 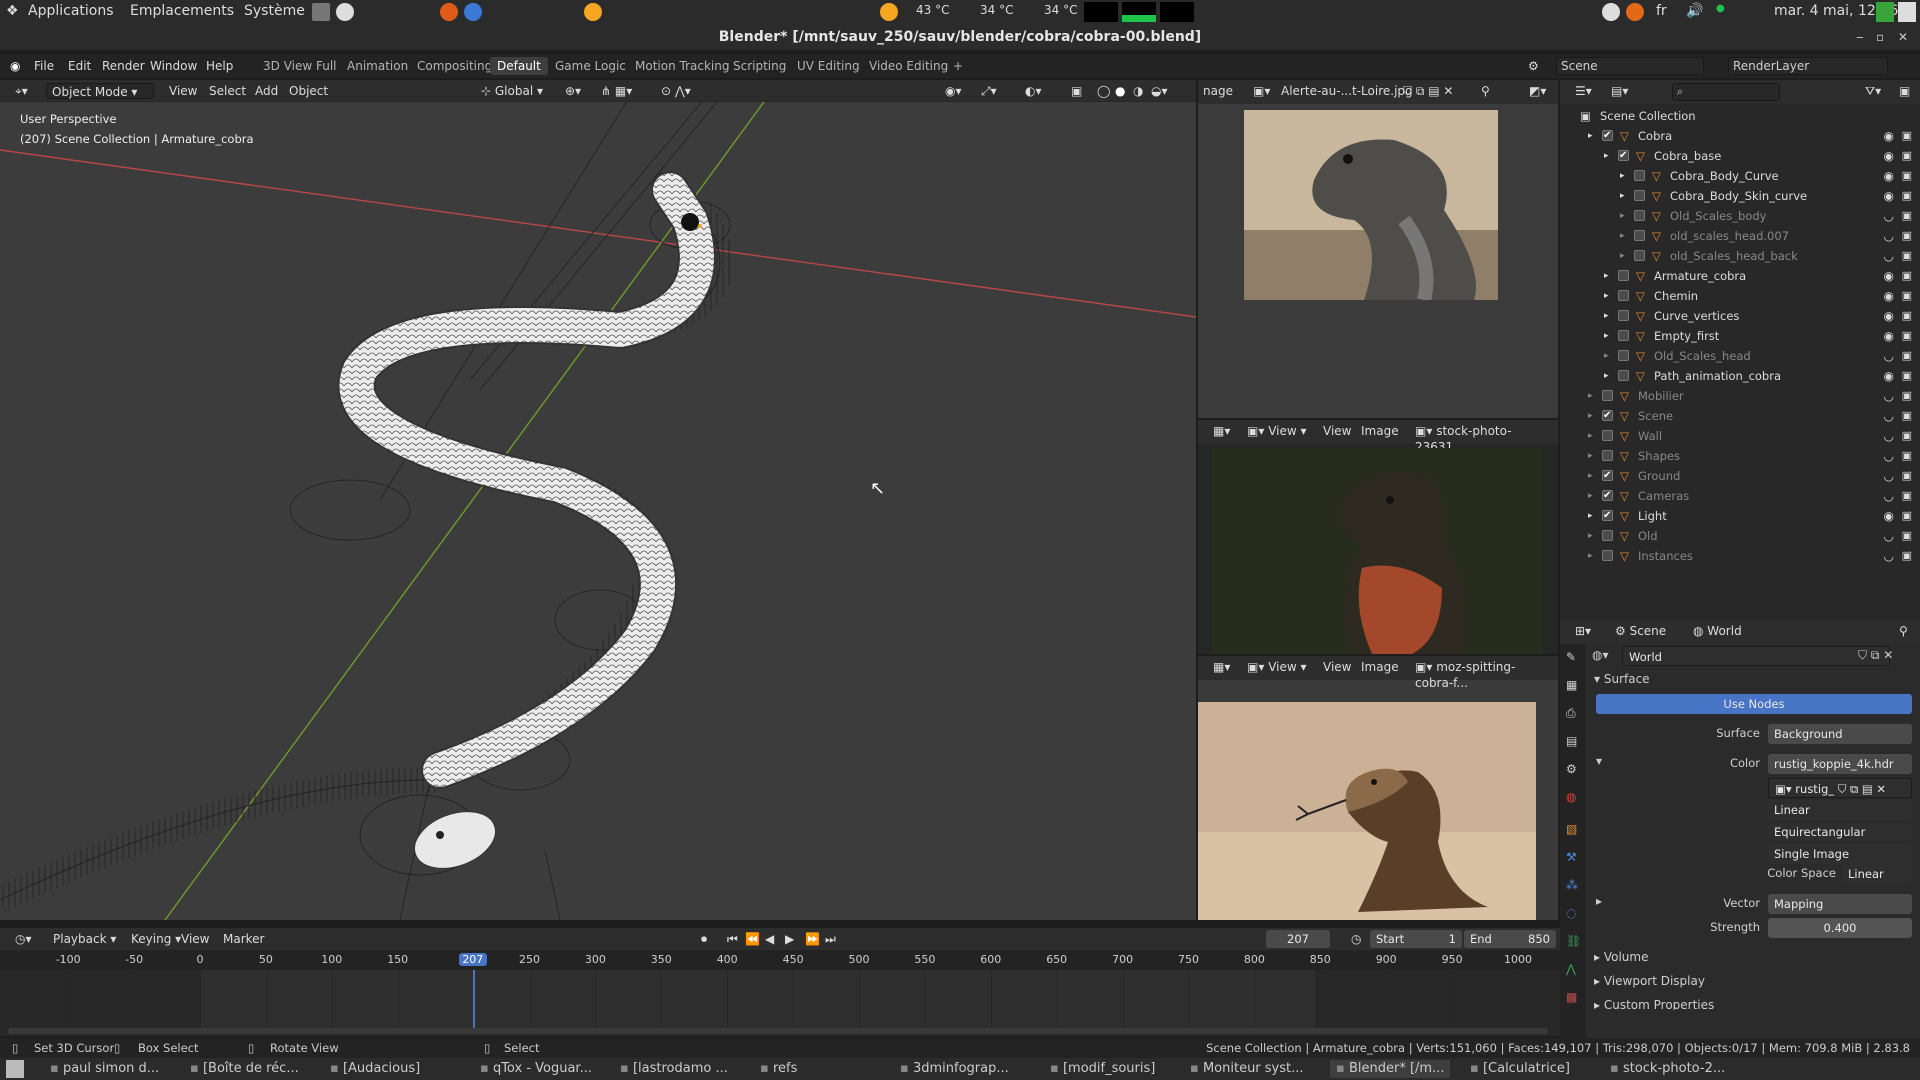 What do you see at coordinates (1740, 236) in the screenshot?
I see `outliner-row: ▸ ▽ old_scales_head.007 ◡ ▣` at bounding box center [1740, 236].